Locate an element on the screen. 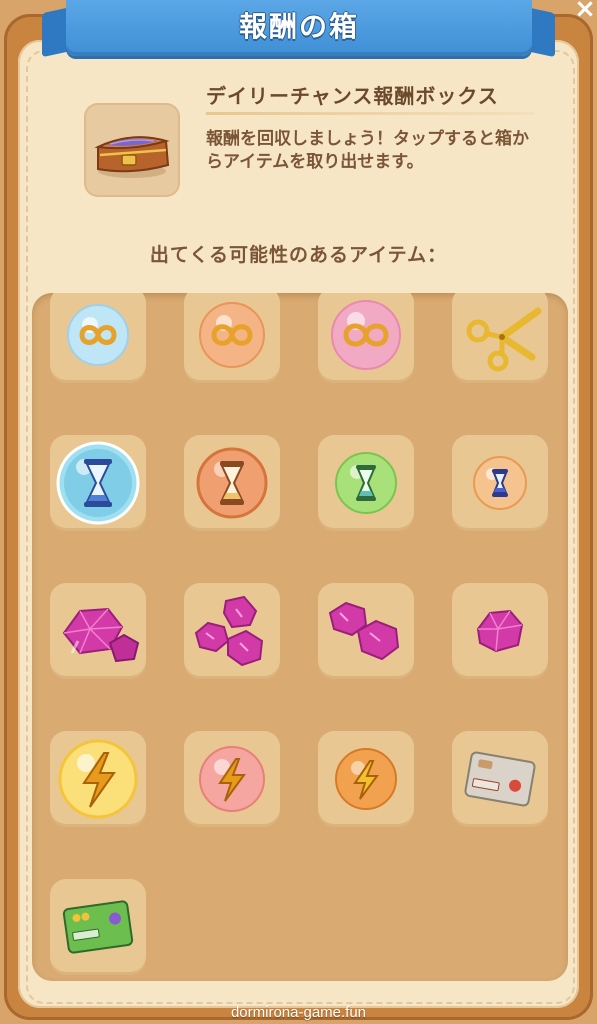  gems-two-icon is located at coordinates (364, 631).